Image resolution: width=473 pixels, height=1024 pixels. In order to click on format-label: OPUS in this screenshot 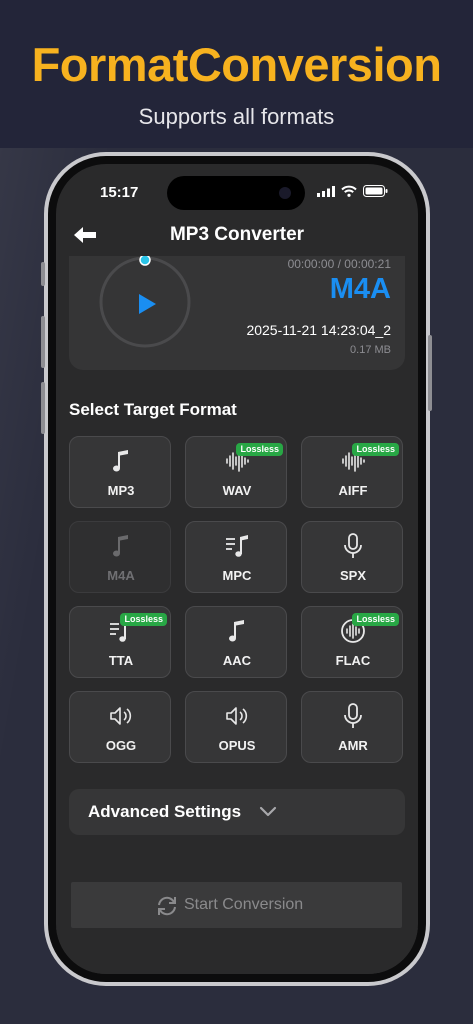, I will do `click(237, 745)`.